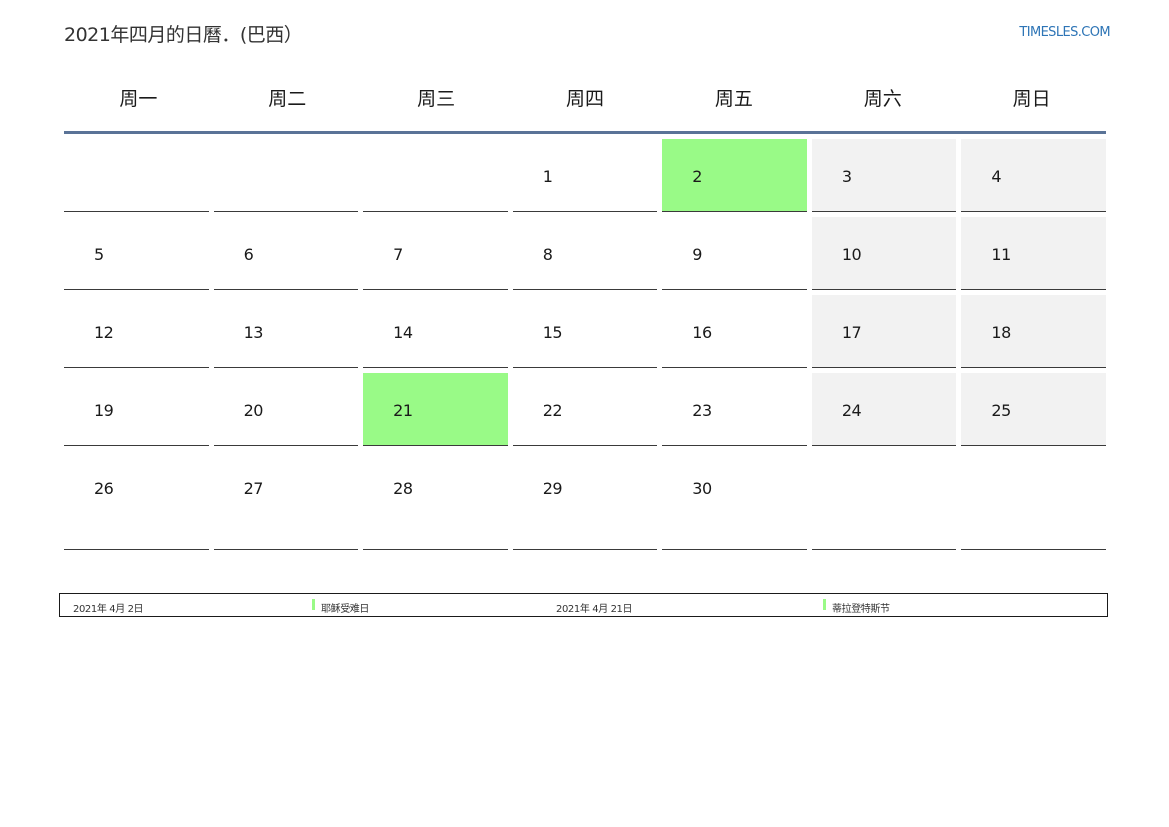 This screenshot has width=1169, height=827. Describe the element at coordinates (861, 609) in the screenshot. I see `holiday-name: 蒂拉登特斯节` at that location.